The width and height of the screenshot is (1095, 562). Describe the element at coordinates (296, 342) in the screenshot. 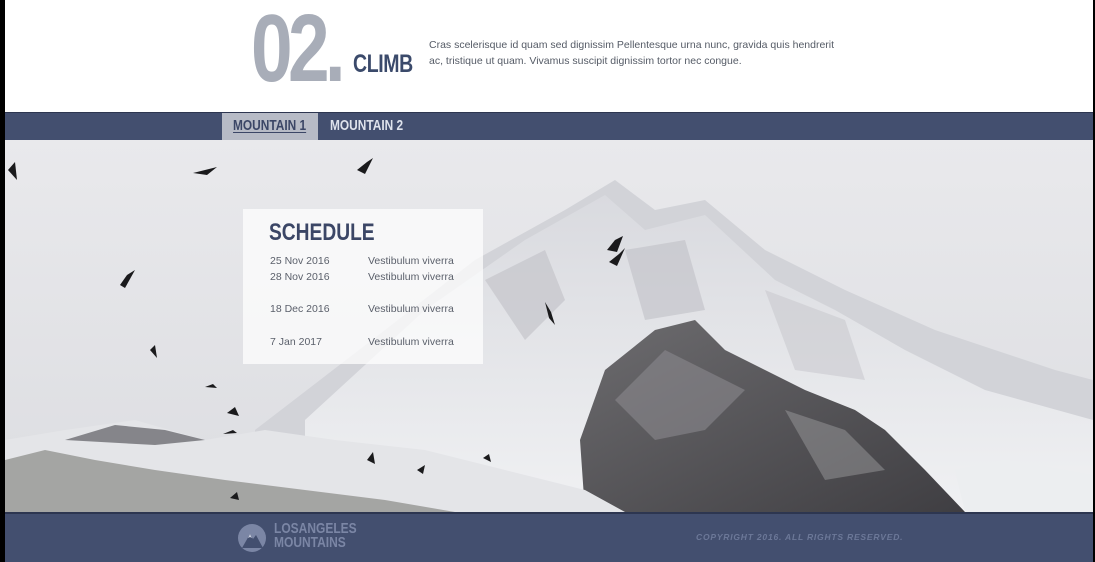

I see `schedule-date: 7 Jan 2017` at that location.